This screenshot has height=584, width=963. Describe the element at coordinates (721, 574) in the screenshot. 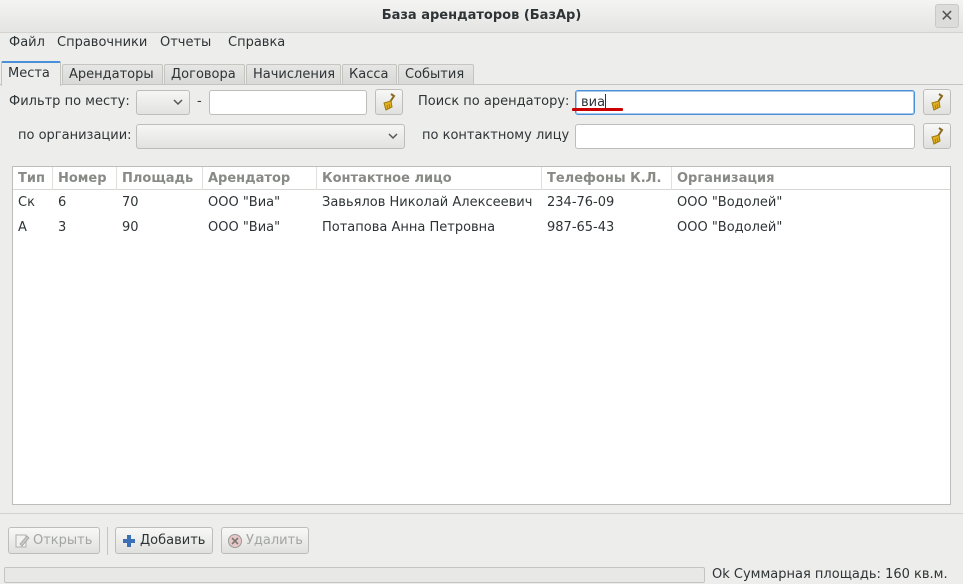

I see `status-ok: Ok` at that location.